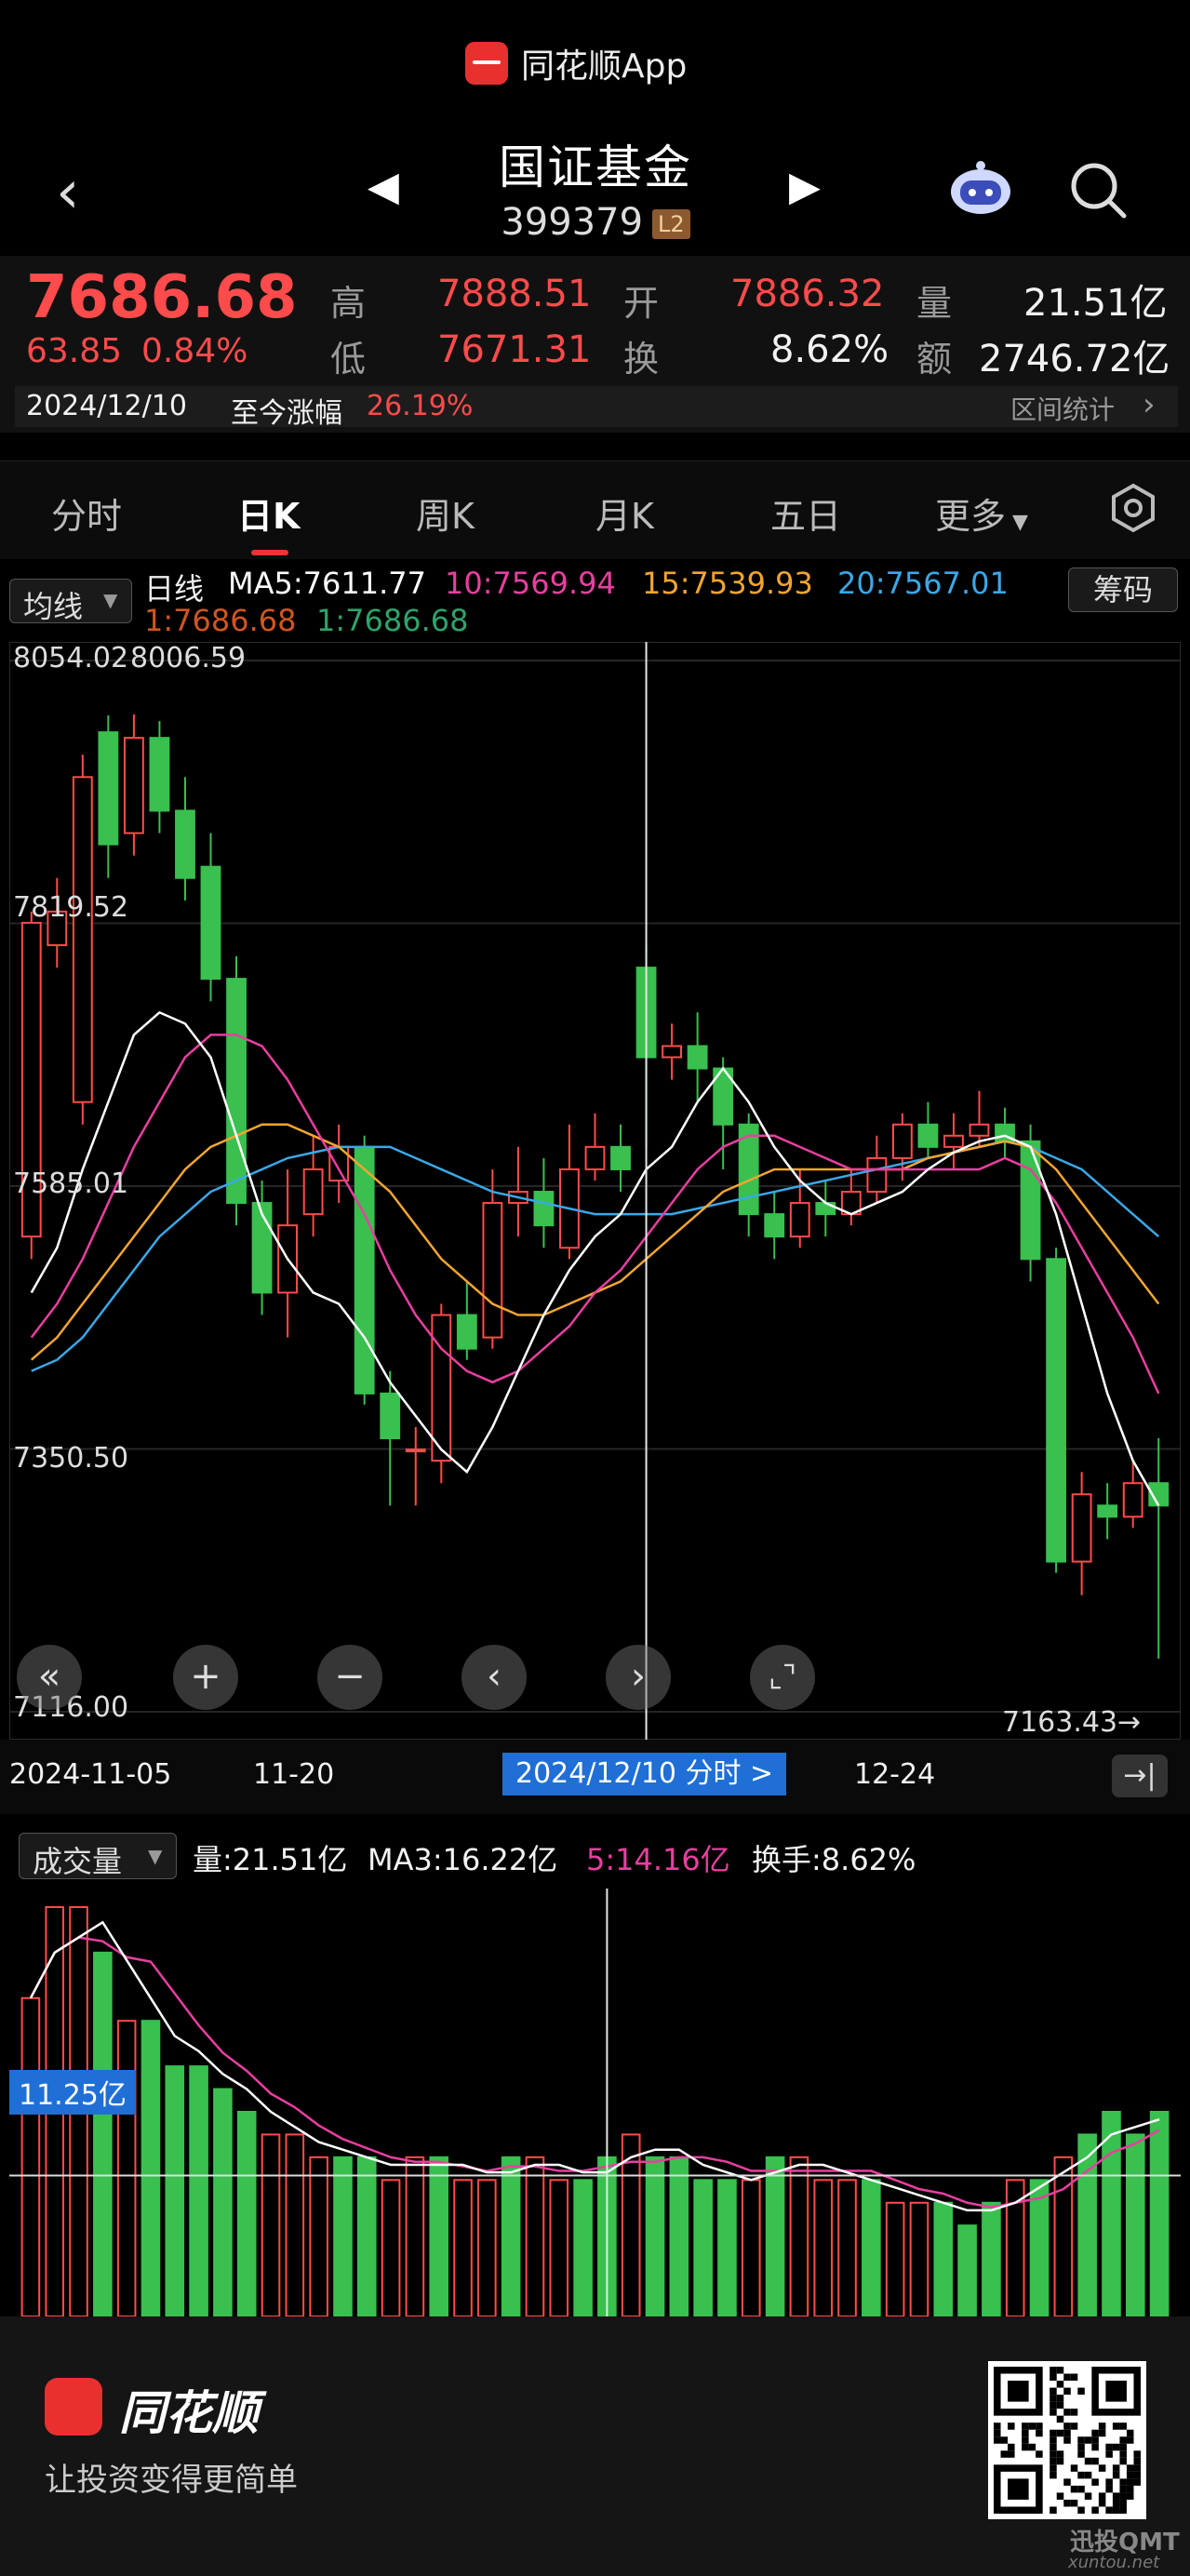  What do you see at coordinates (494, 1677) in the screenshot?
I see `prev-candle-icon: ‹` at bounding box center [494, 1677].